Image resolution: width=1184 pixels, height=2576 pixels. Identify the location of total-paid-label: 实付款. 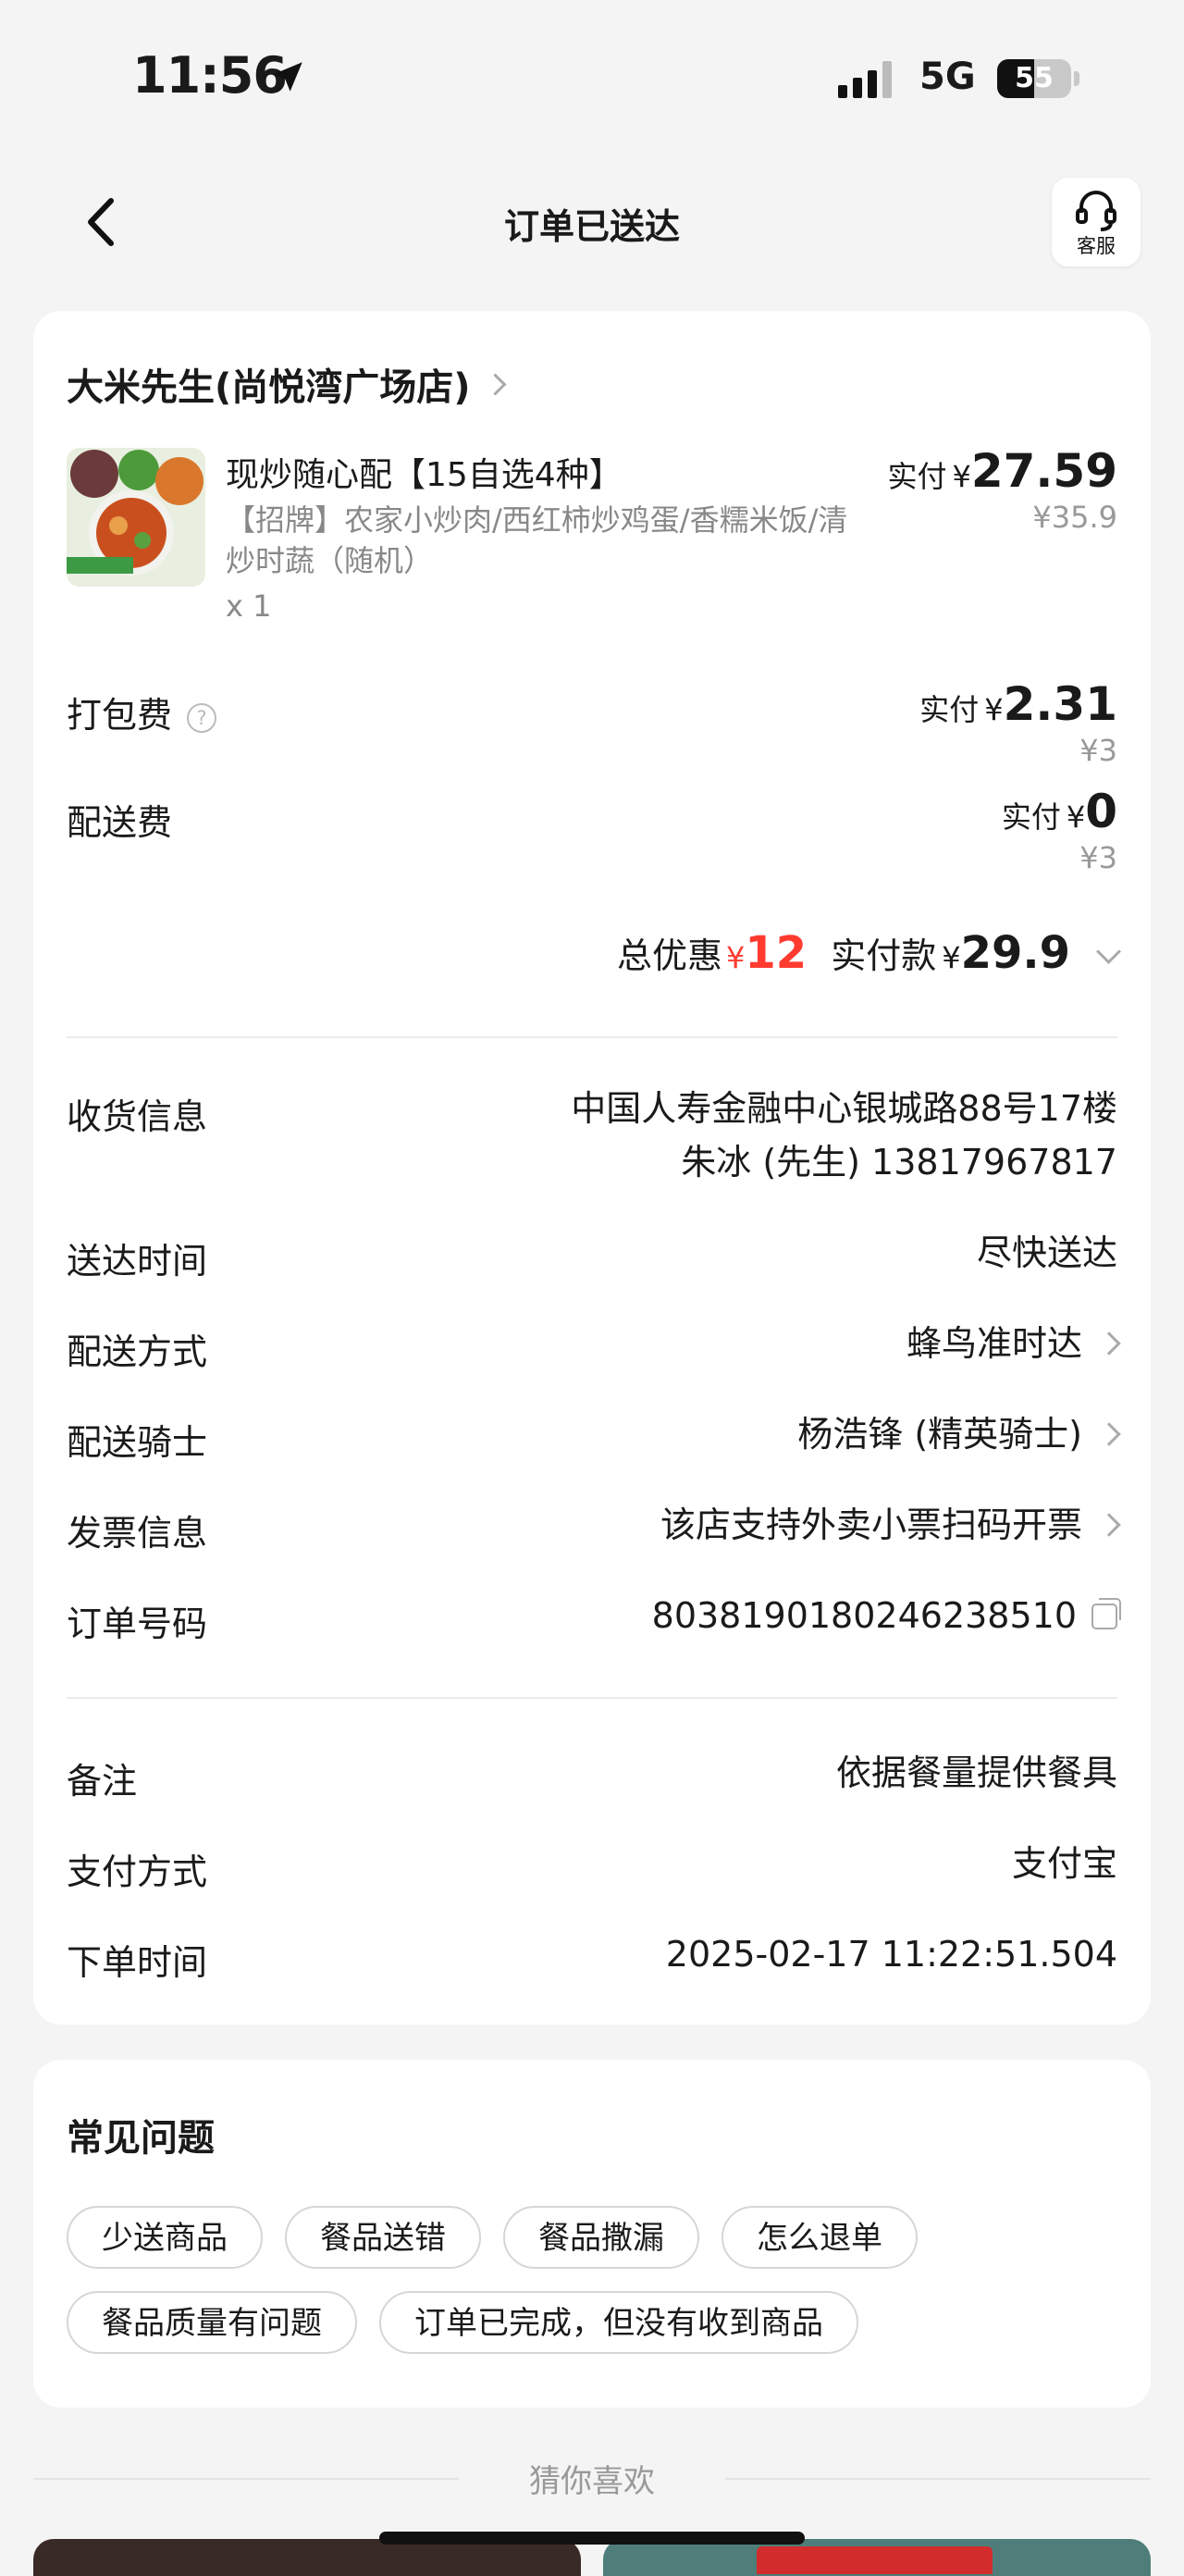
(884, 955).